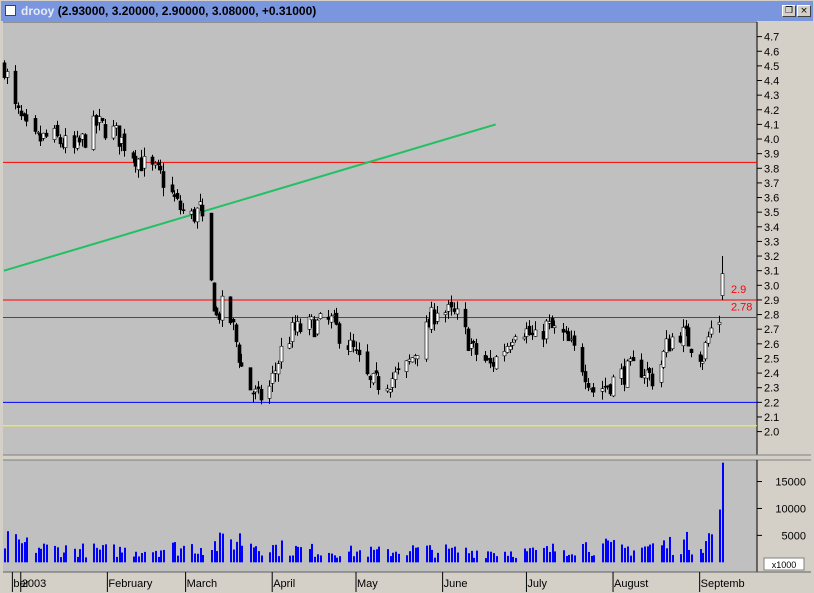 This screenshot has height=593, width=814. I want to click on date-tick-label: July, so click(537, 584).